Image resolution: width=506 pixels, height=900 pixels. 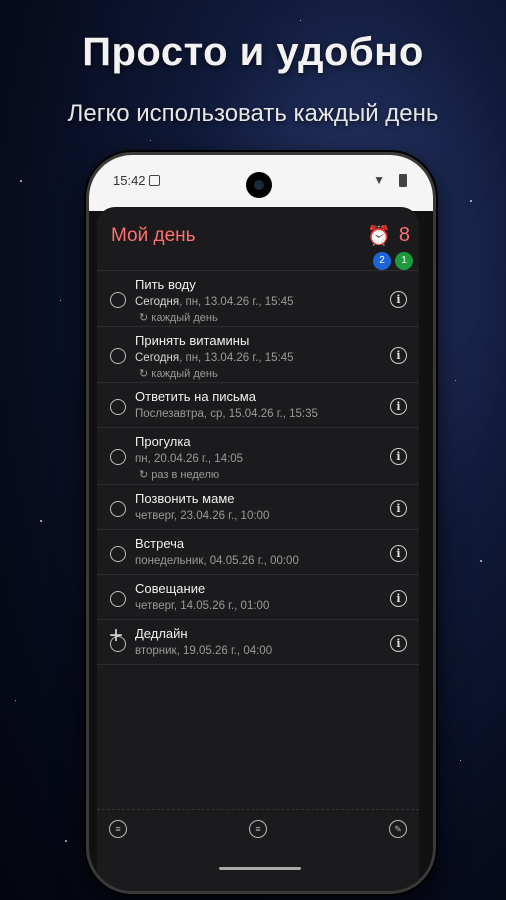 What do you see at coordinates (398, 829) in the screenshot?
I see `edit-icon: ✎` at bounding box center [398, 829].